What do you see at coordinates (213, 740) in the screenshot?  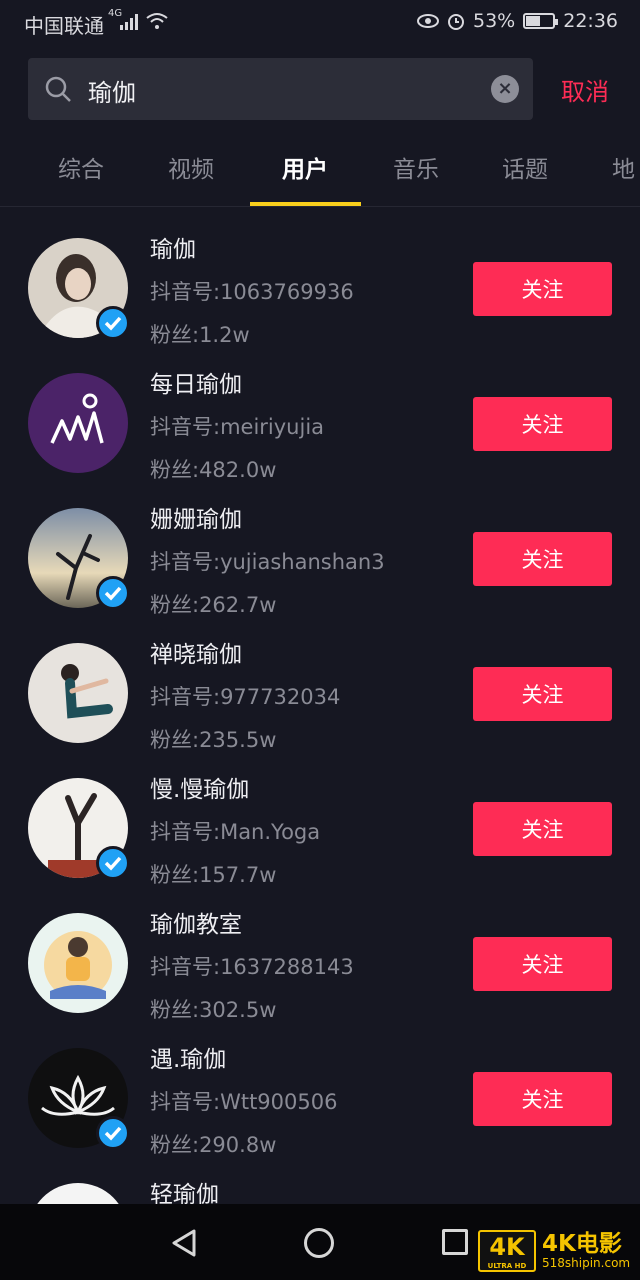 I see `follower-count: 粉丝:235.5w` at bounding box center [213, 740].